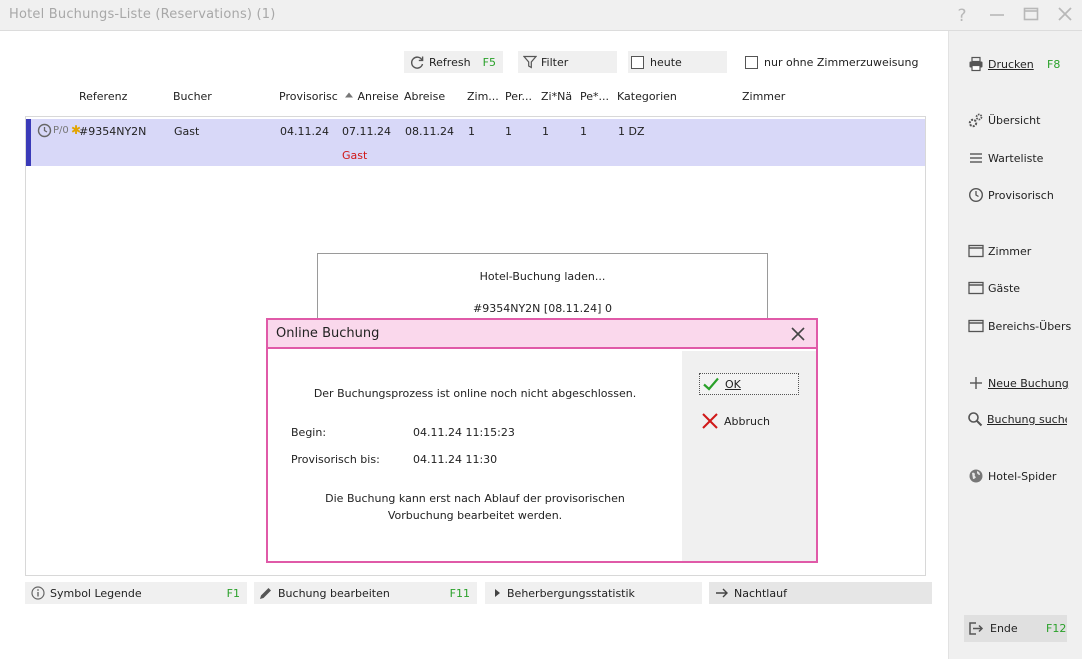  I want to click on minimize-icon, so click(997, 16).